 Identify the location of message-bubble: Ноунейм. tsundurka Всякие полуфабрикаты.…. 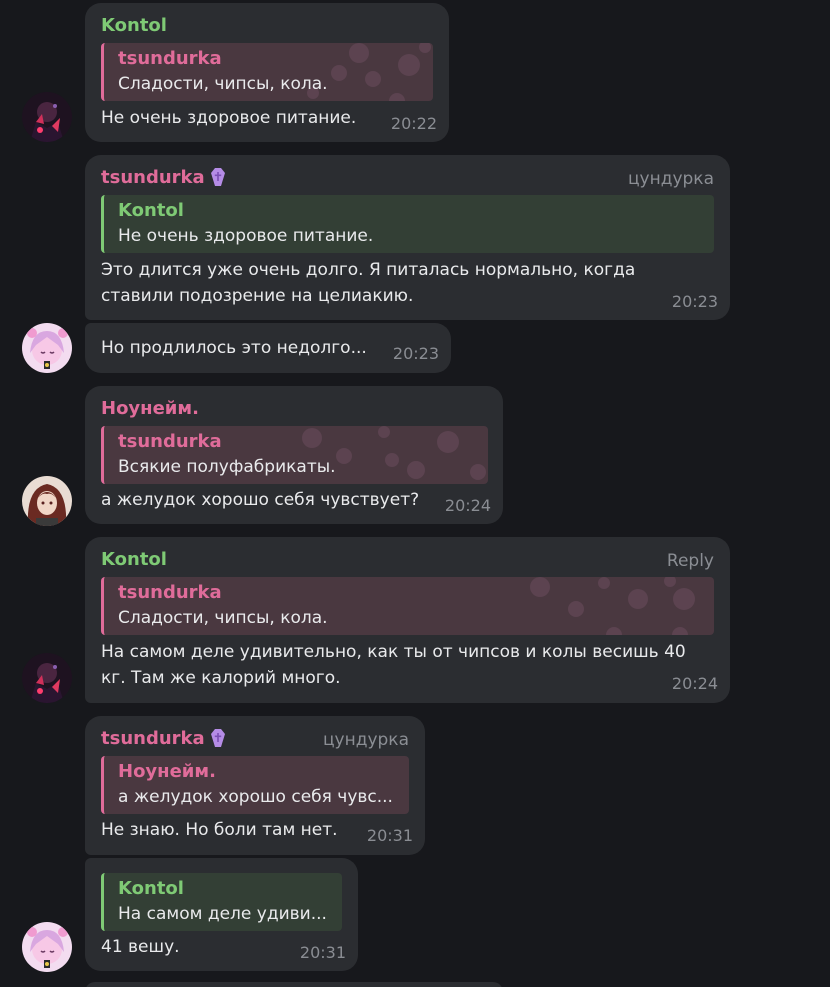
(294, 455).